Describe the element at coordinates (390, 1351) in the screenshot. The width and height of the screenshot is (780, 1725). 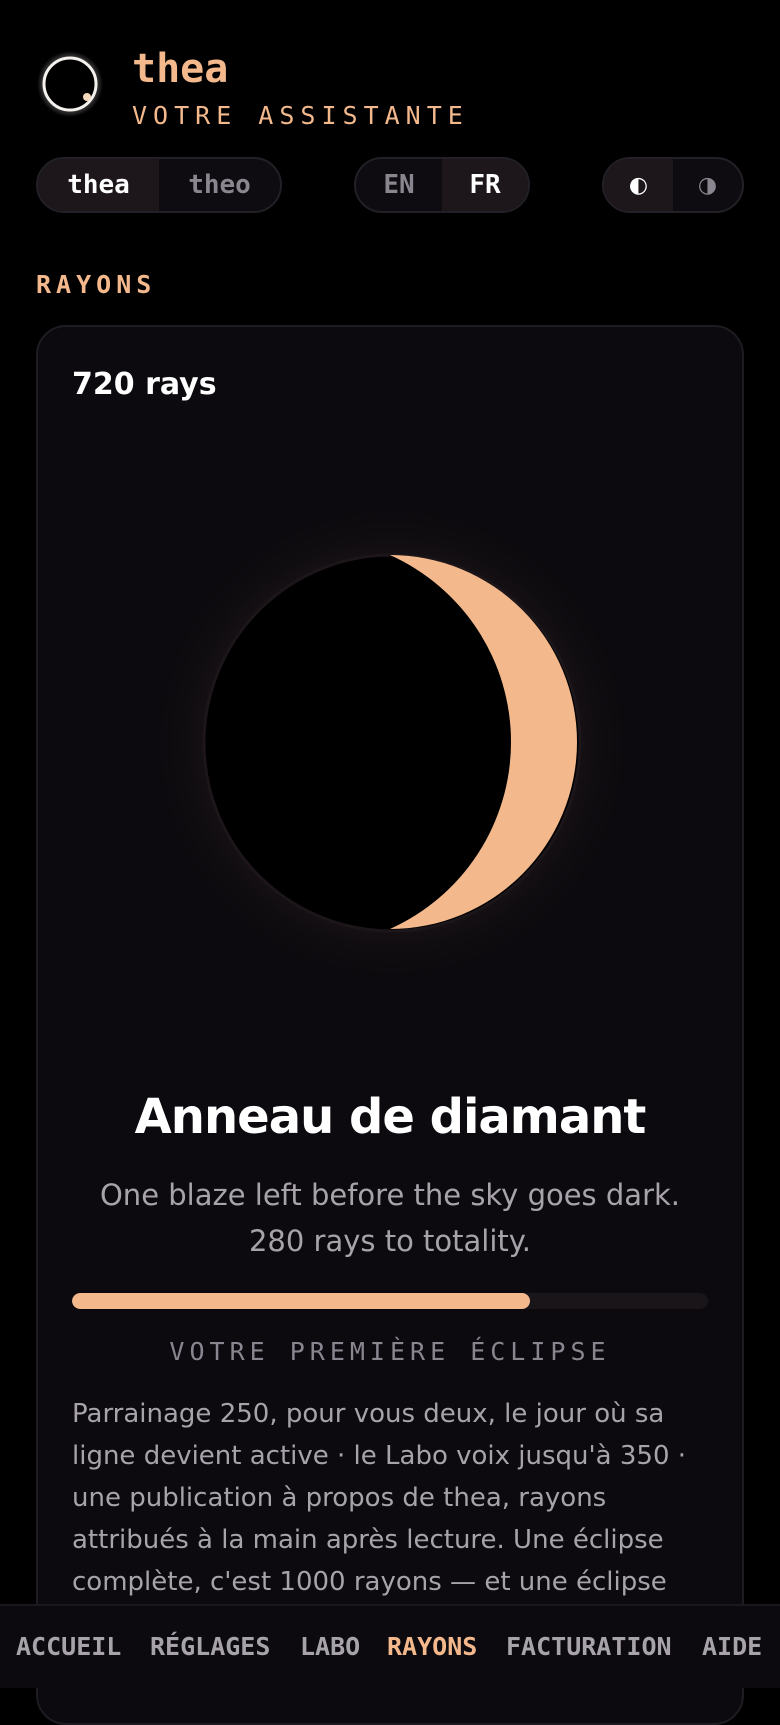
I see `first-eclipse-label: VOTRE PREMIÈRE ÉCLIPSE` at that location.